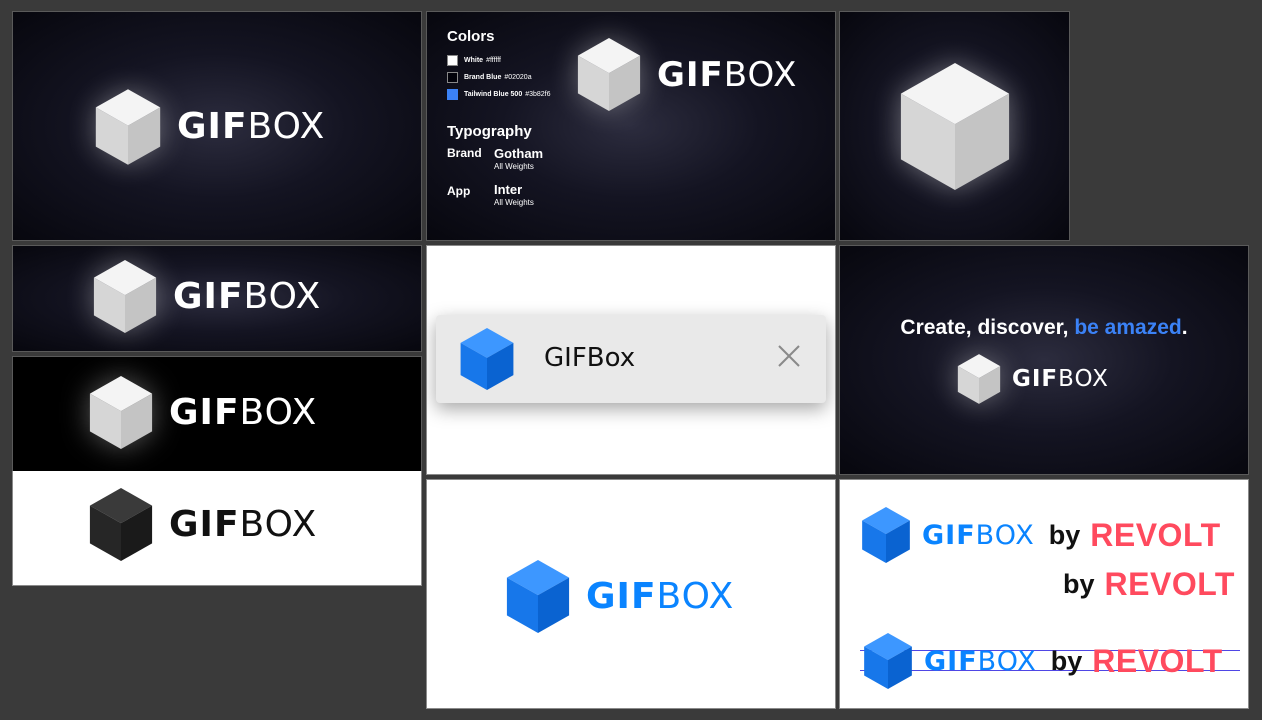  Describe the element at coordinates (459, 191) in the screenshot. I see `typo-role-app: App` at that location.